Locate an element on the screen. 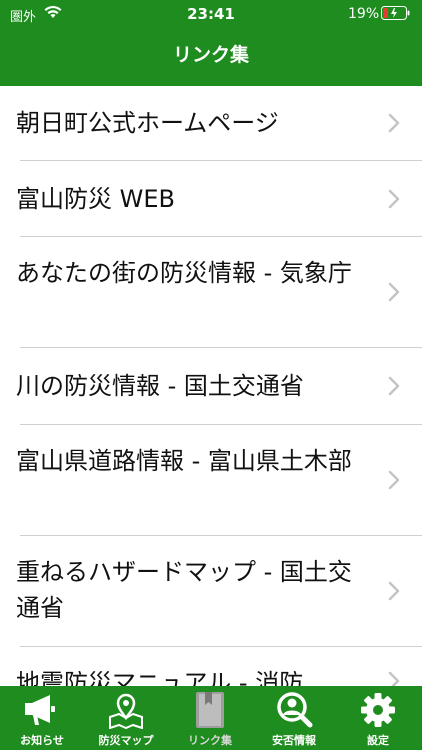 The width and height of the screenshot is (422, 750). bookmark-book-icon is located at coordinates (210, 710).